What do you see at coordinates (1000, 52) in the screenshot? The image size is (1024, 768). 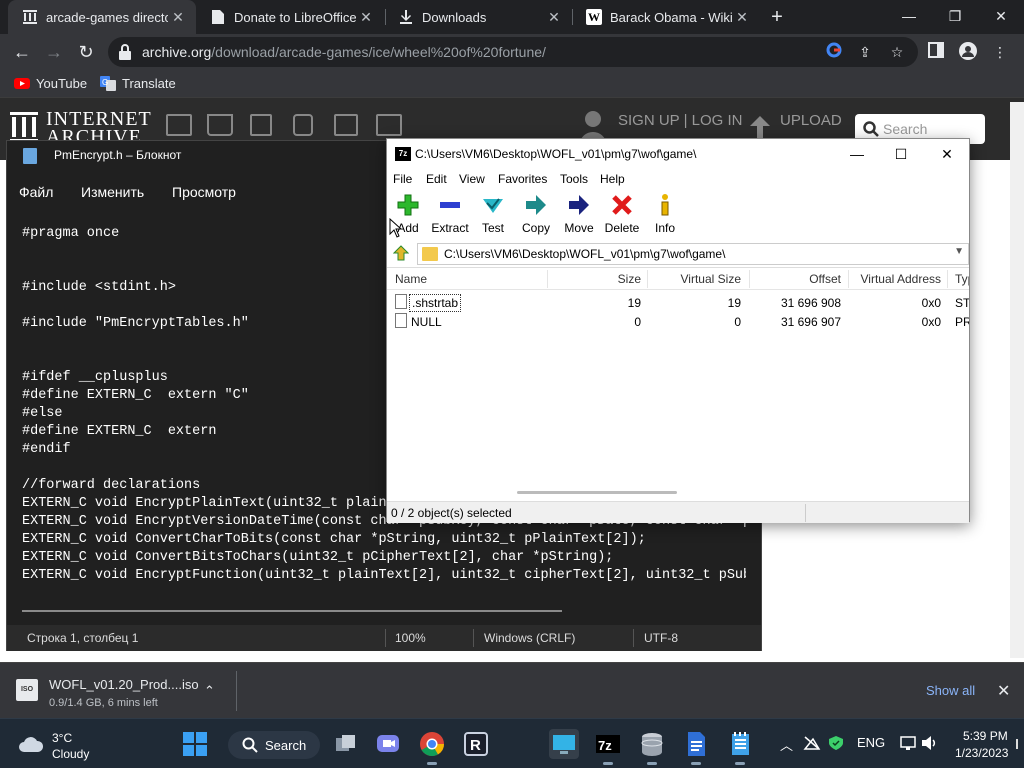 I see `menu-kebab-icon: ⋮` at bounding box center [1000, 52].